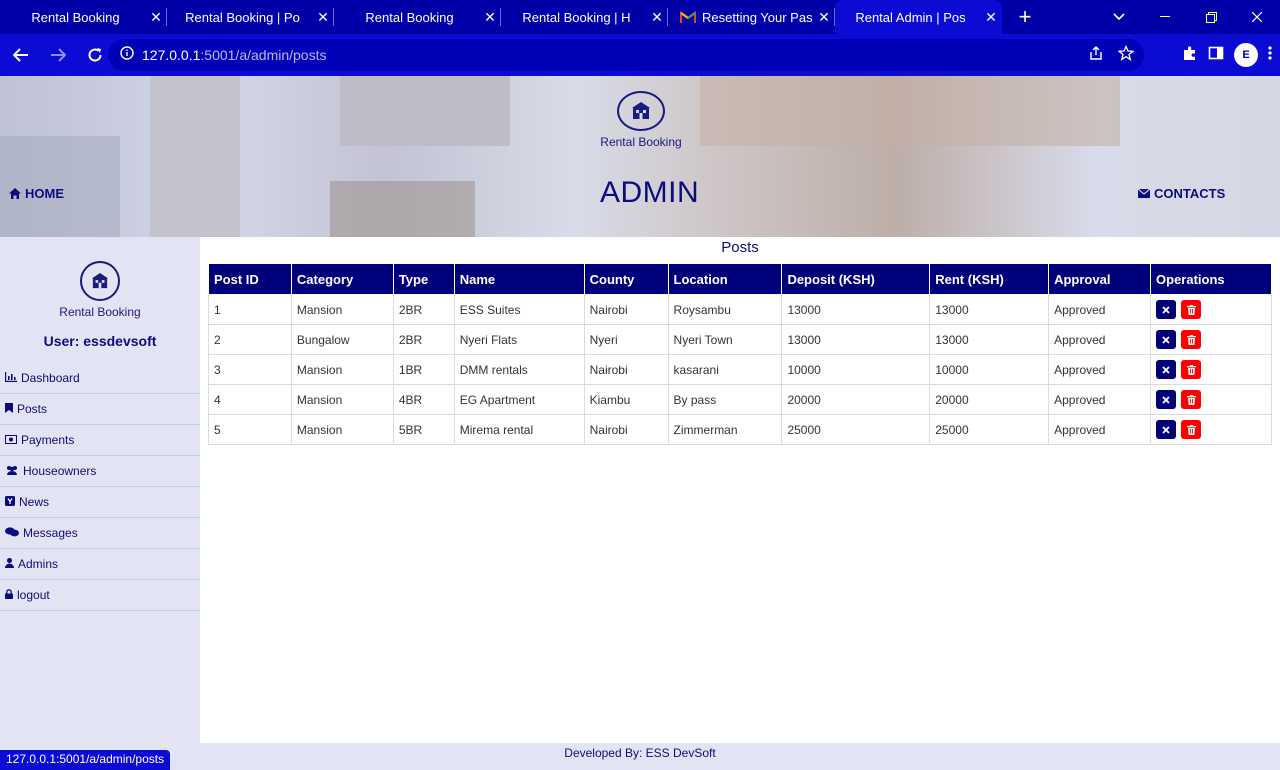  Describe the element at coordinates (1096, 55) in the screenshot. I see `share-icon` at that location.